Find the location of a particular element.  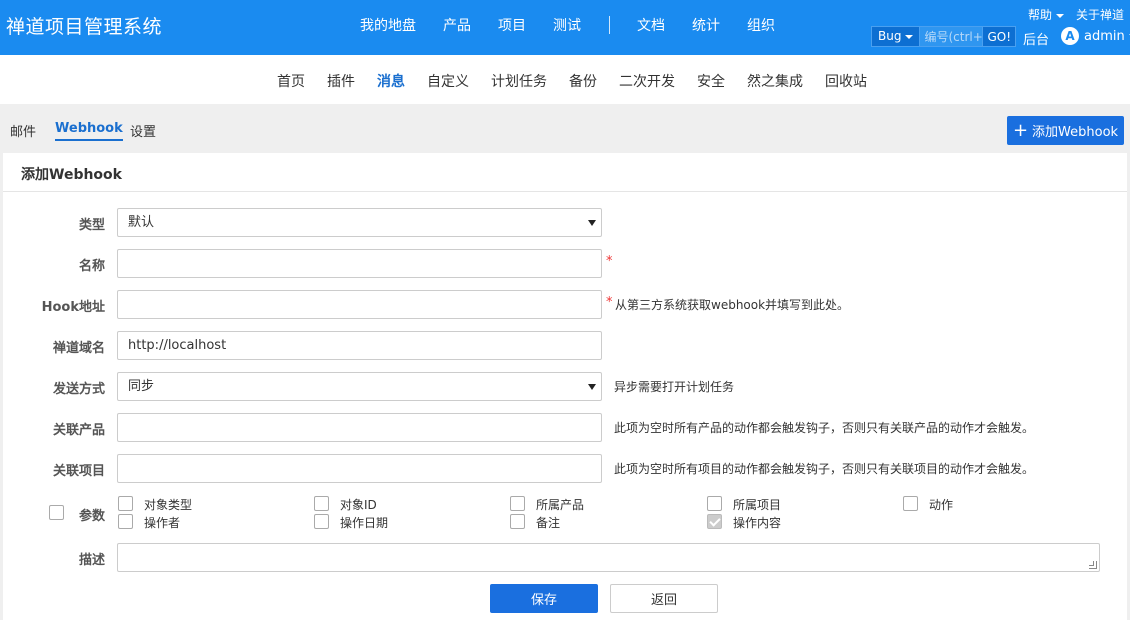

subnav-backup: 备份 is located at coordinates (583, 81).